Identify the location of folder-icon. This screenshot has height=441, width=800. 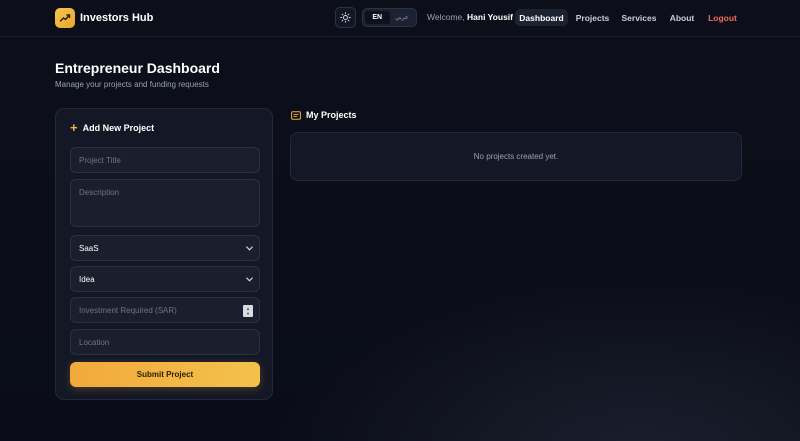
(296, 115).